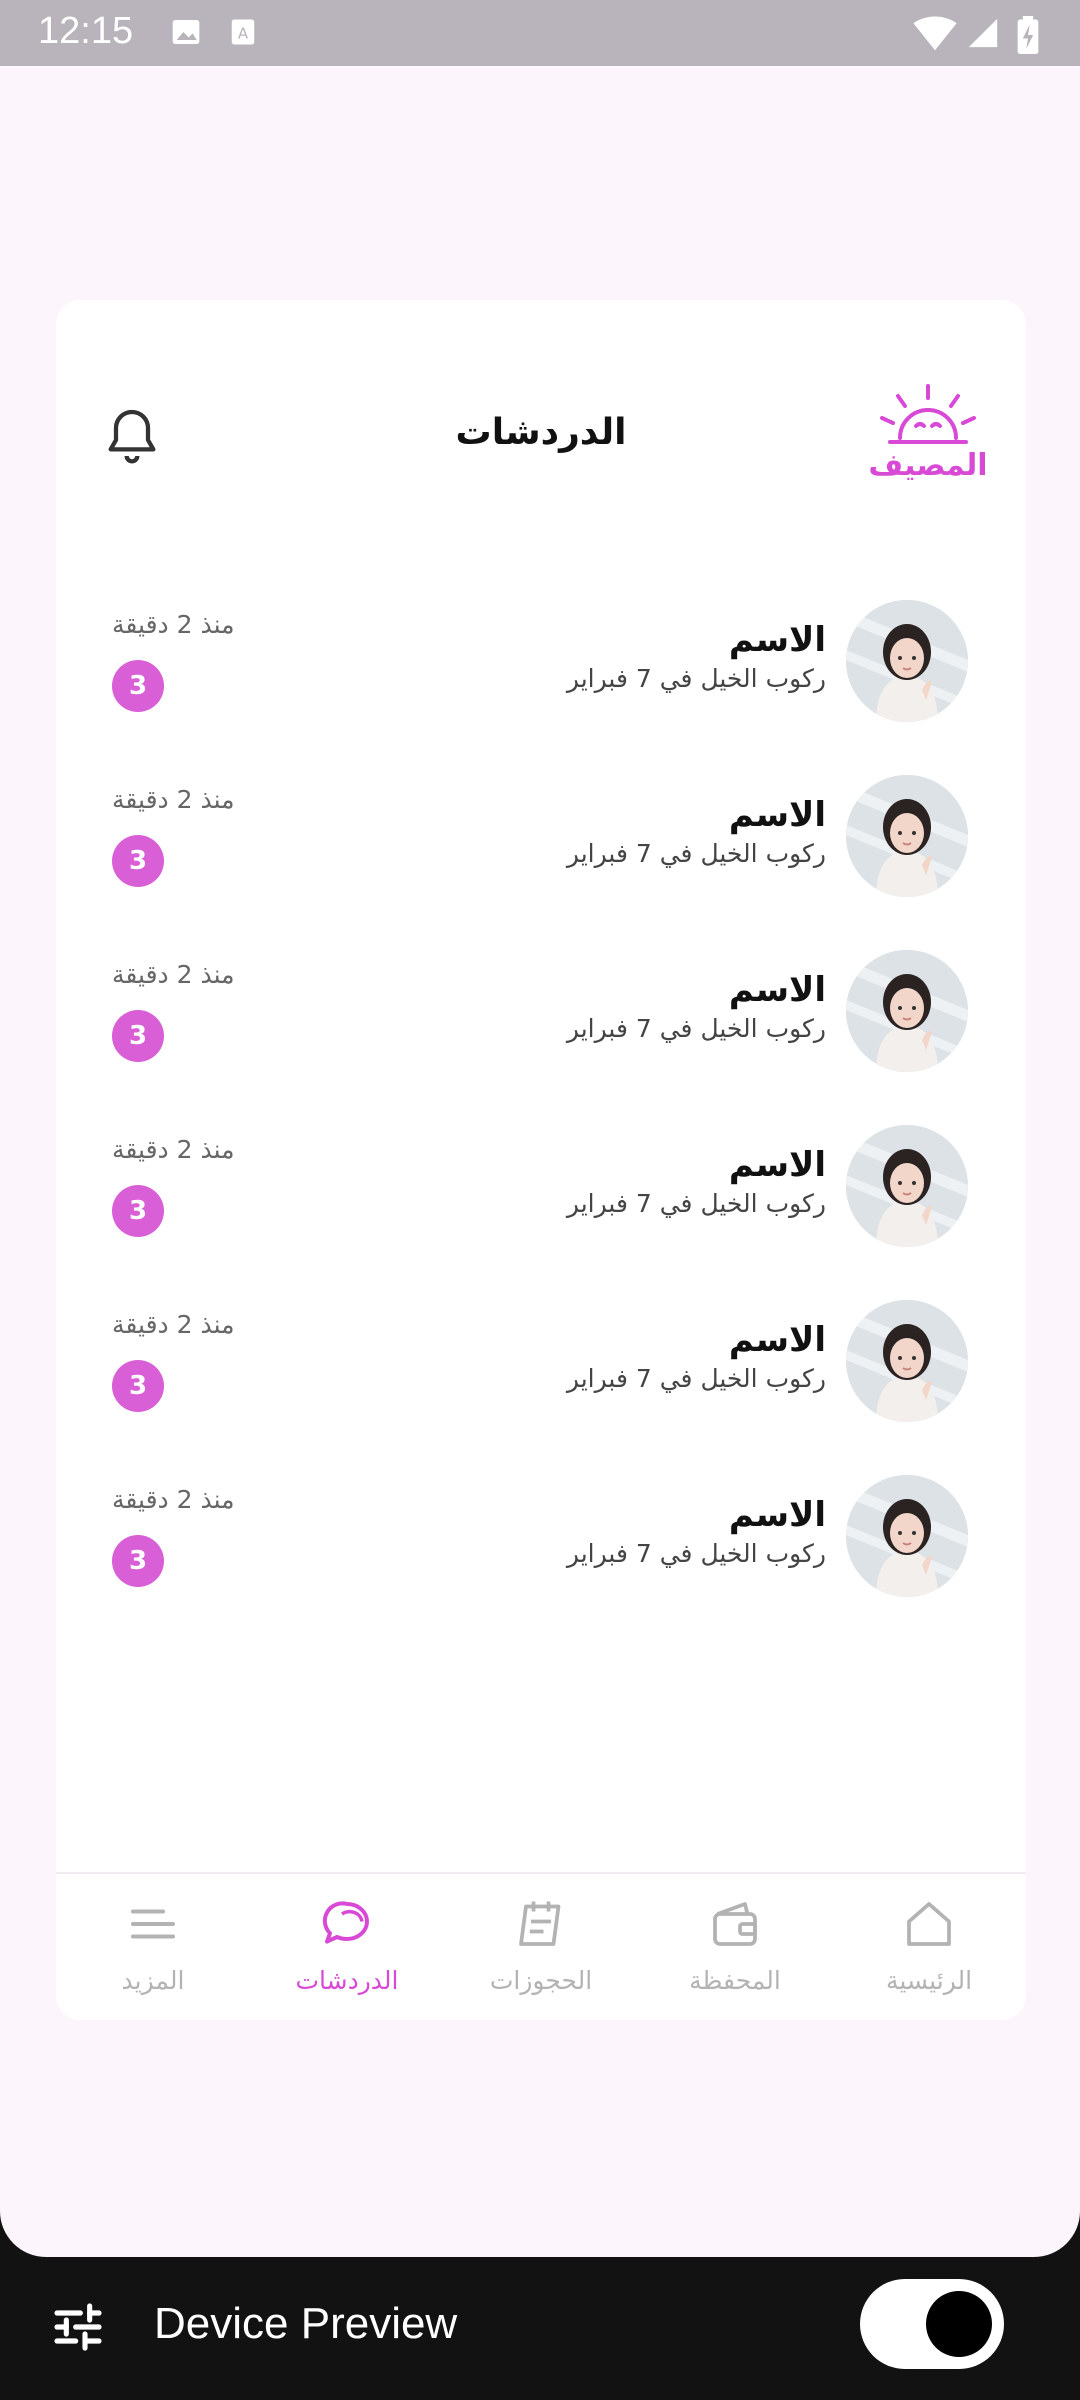  Describe the element at coordinates (935, 33) in the screenshot. I see `wifi-icon` at that location.